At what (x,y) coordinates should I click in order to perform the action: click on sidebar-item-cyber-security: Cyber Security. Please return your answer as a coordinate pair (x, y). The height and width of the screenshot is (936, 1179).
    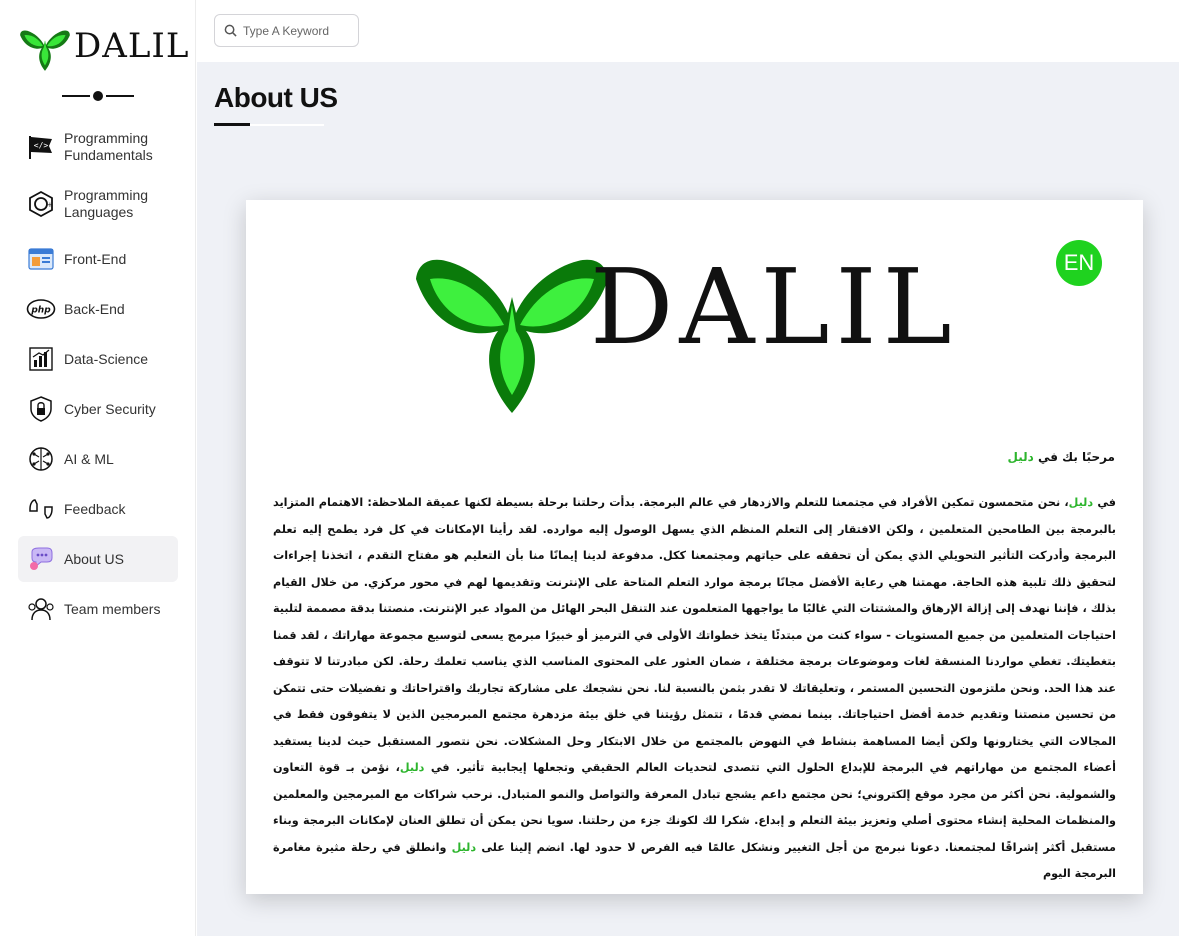
    Looking at the image, I should click on (98, 409).